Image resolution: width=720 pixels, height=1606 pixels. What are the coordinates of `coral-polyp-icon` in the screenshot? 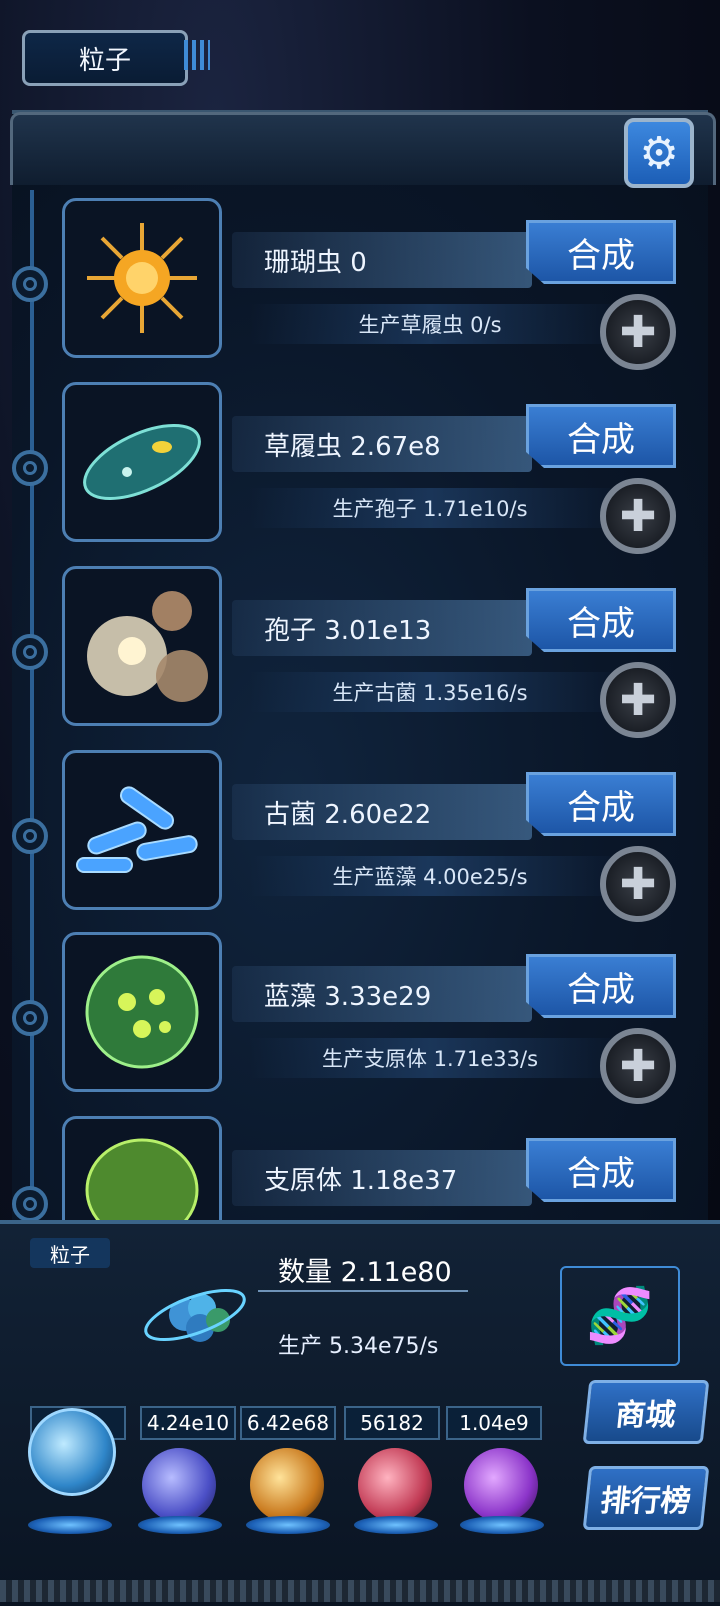 It's located at (142, 278).